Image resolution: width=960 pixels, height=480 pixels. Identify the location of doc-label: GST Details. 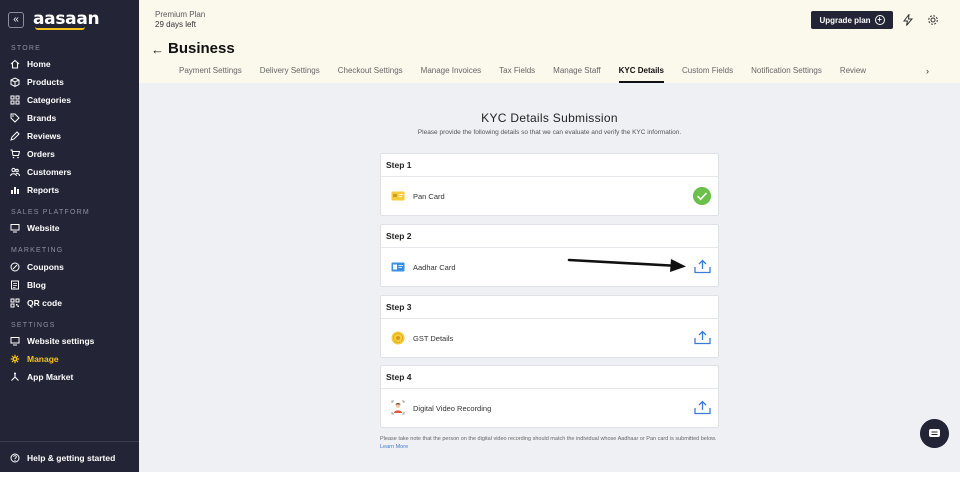
(433, 338).